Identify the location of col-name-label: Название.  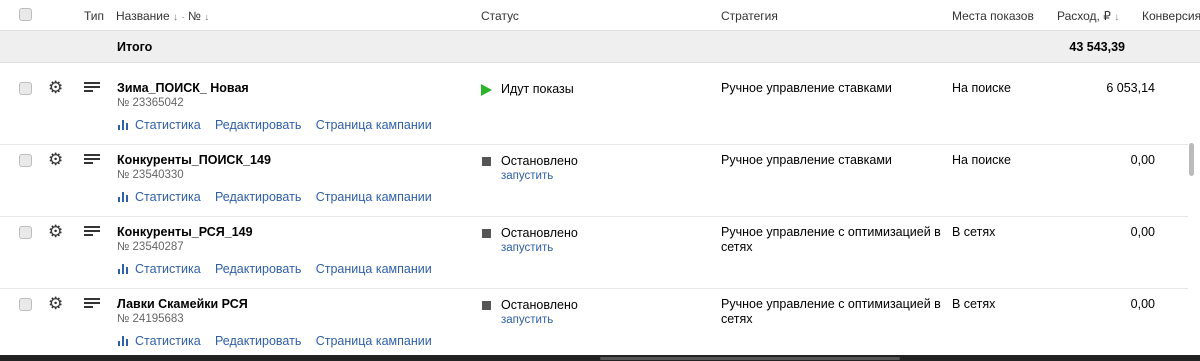
(143, 16).